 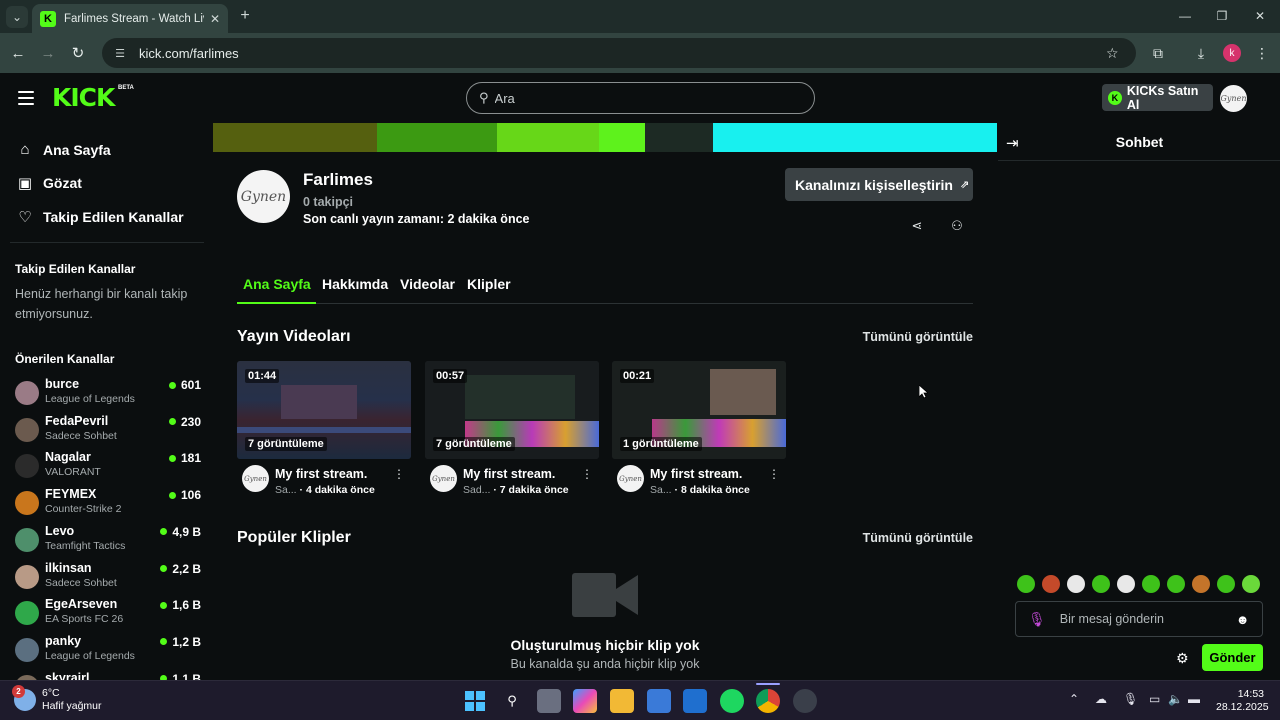 I want to click on search-input, so click(x=639, y=98).